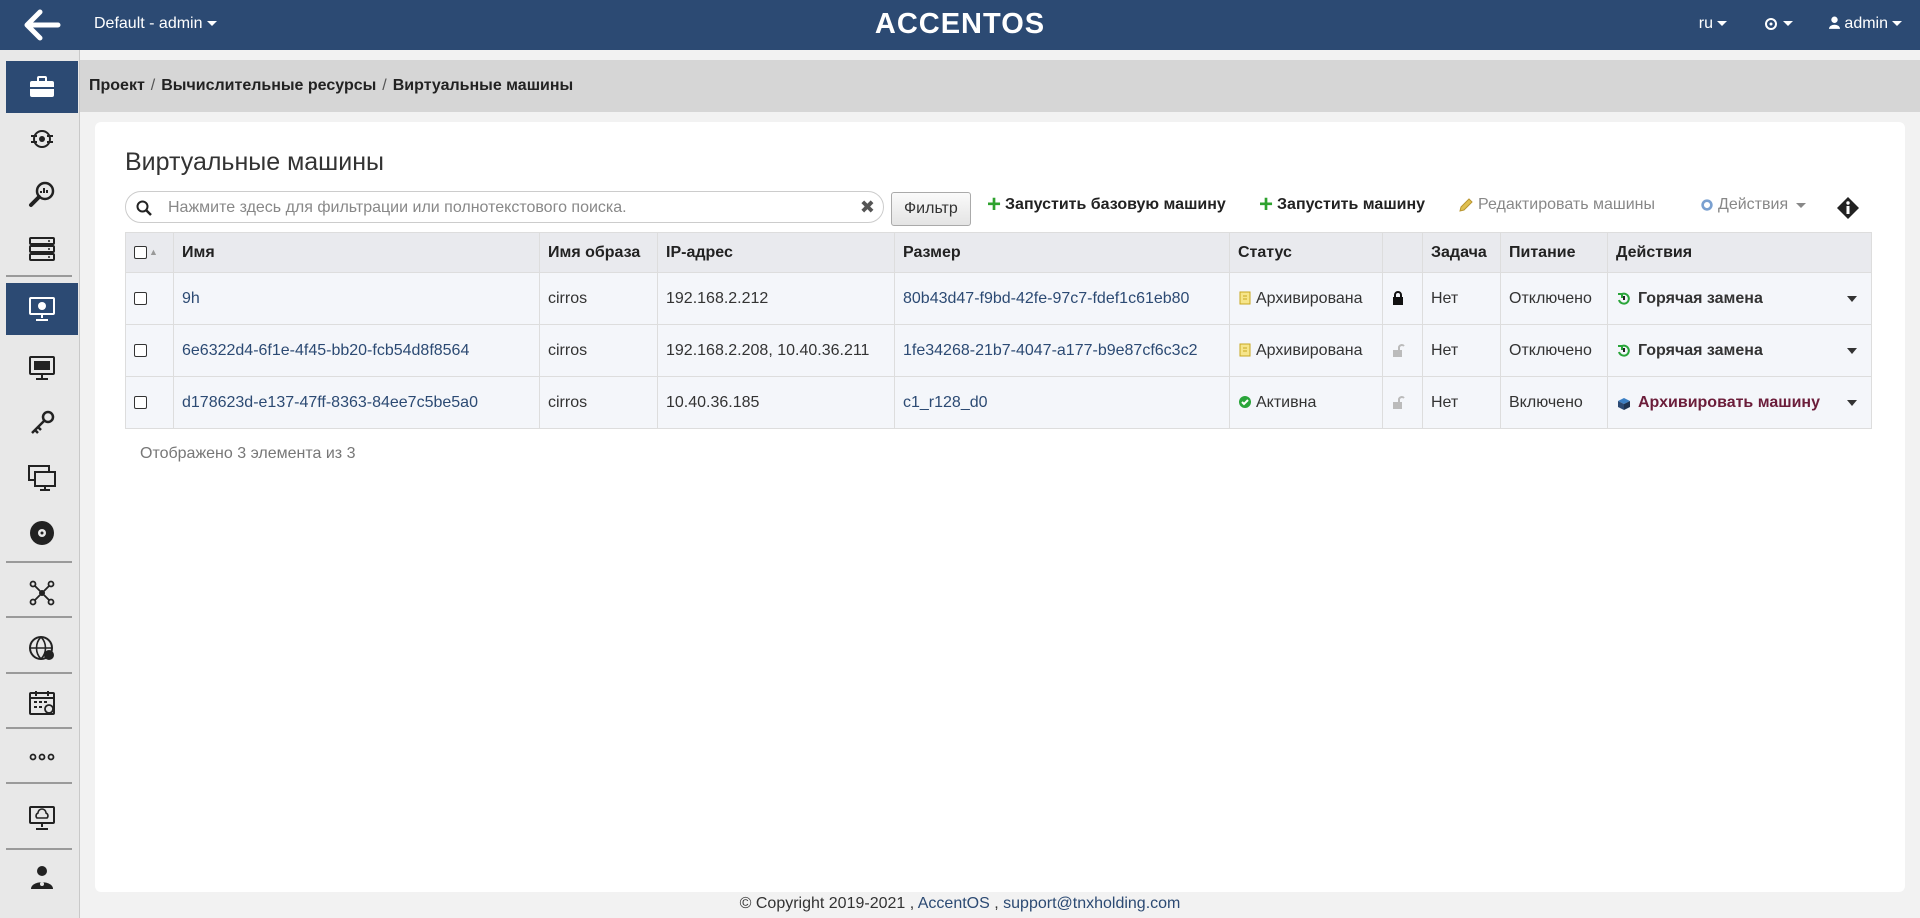 Image resolution: width=1920 pixels, height=918 pixels. What do you see at coordinates (1266, 204) in the screenshot?
I see `plus-icon: +` at bounding box center [1266, 204].